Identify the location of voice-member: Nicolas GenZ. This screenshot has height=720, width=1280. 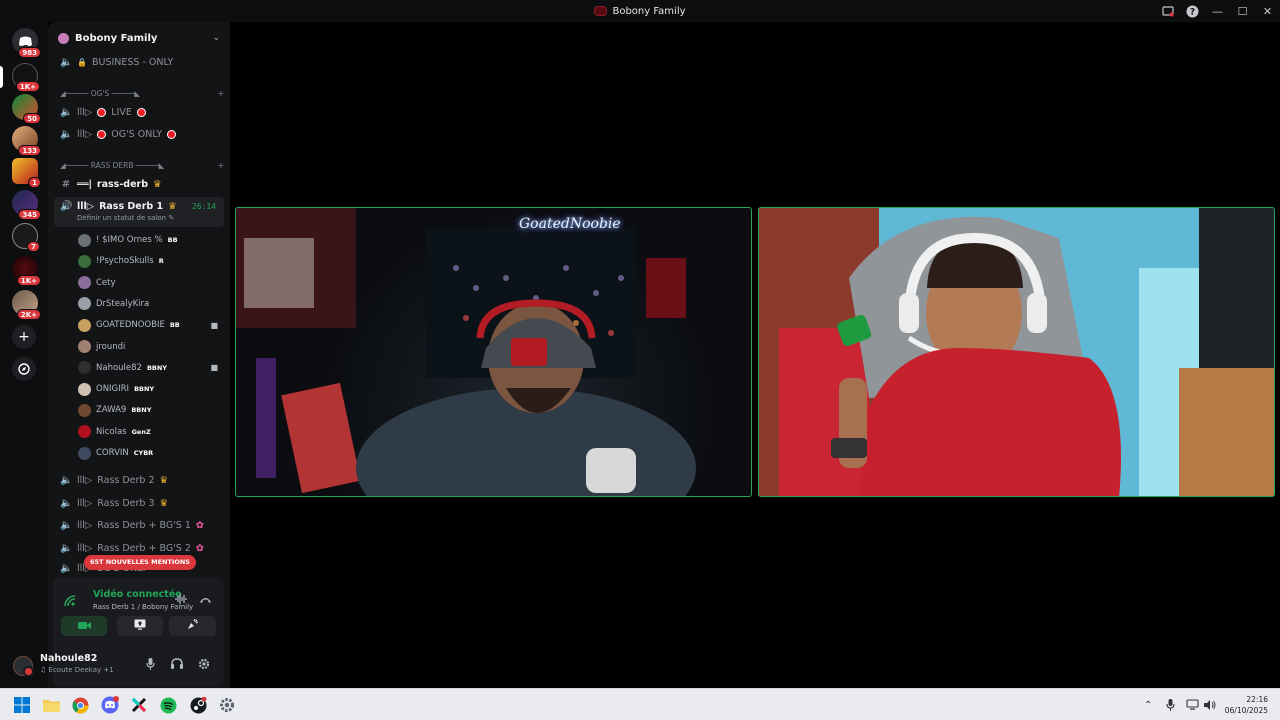
(151, 432).